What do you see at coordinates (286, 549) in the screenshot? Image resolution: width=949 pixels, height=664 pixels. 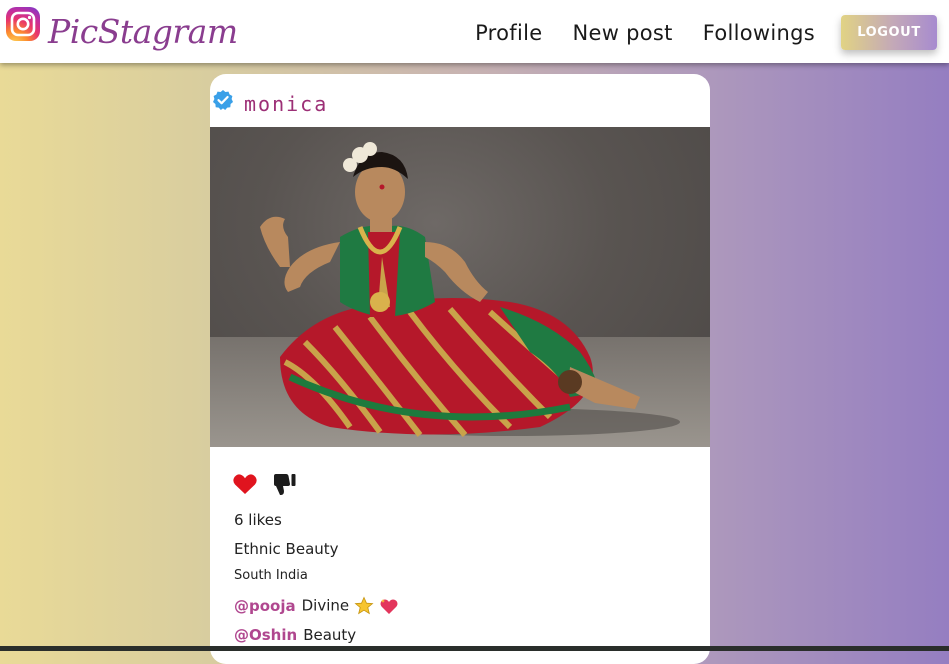 I see `post-title: Ethnic Beauty` at bounding box center [286, 549].